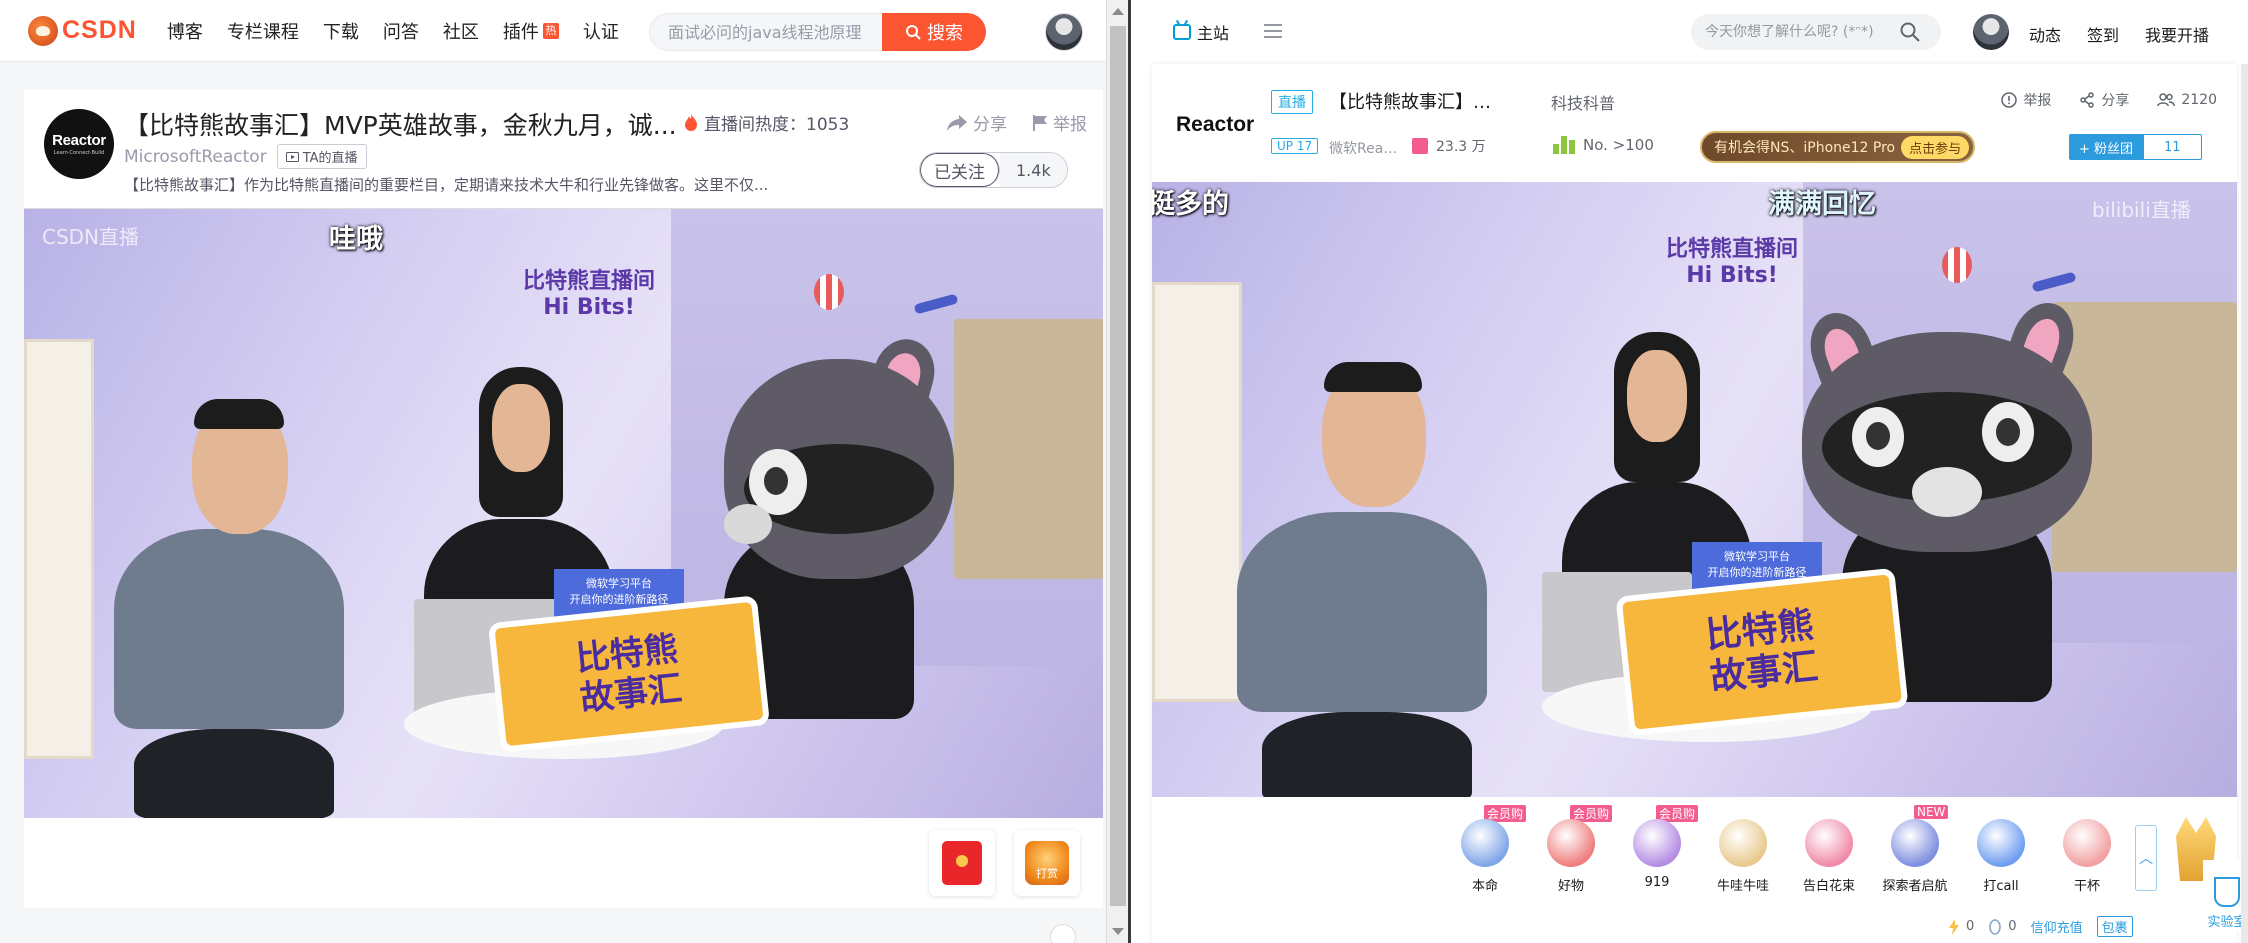 Image resolution: width=2248 pixels, height=943 pixels. Describe the element at coordinates (601, 31) in the screenshot. I see `nav-item-certify: 认证` at that location.